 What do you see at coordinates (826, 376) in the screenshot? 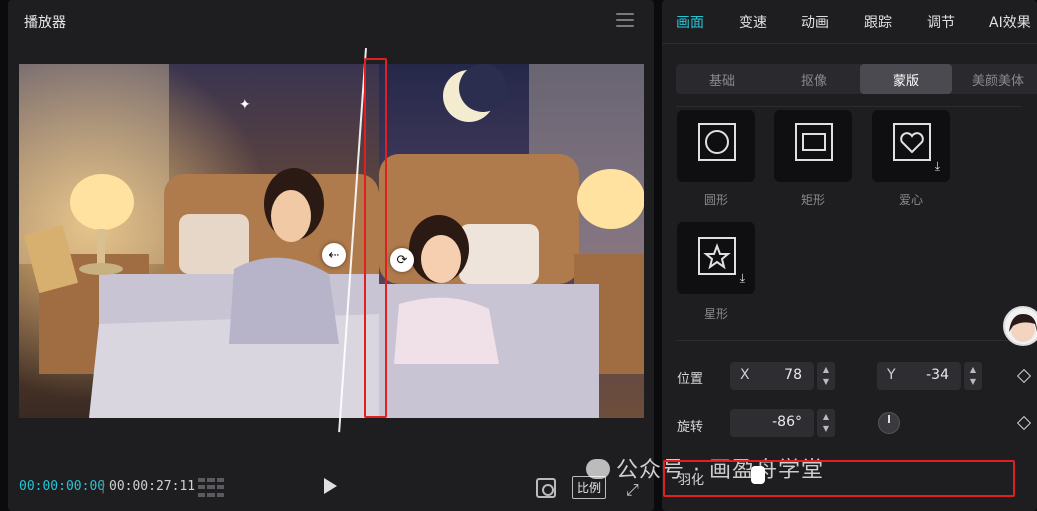
I see `position-x-stepper: ▲ ▼` at bounding box center [826, 376].